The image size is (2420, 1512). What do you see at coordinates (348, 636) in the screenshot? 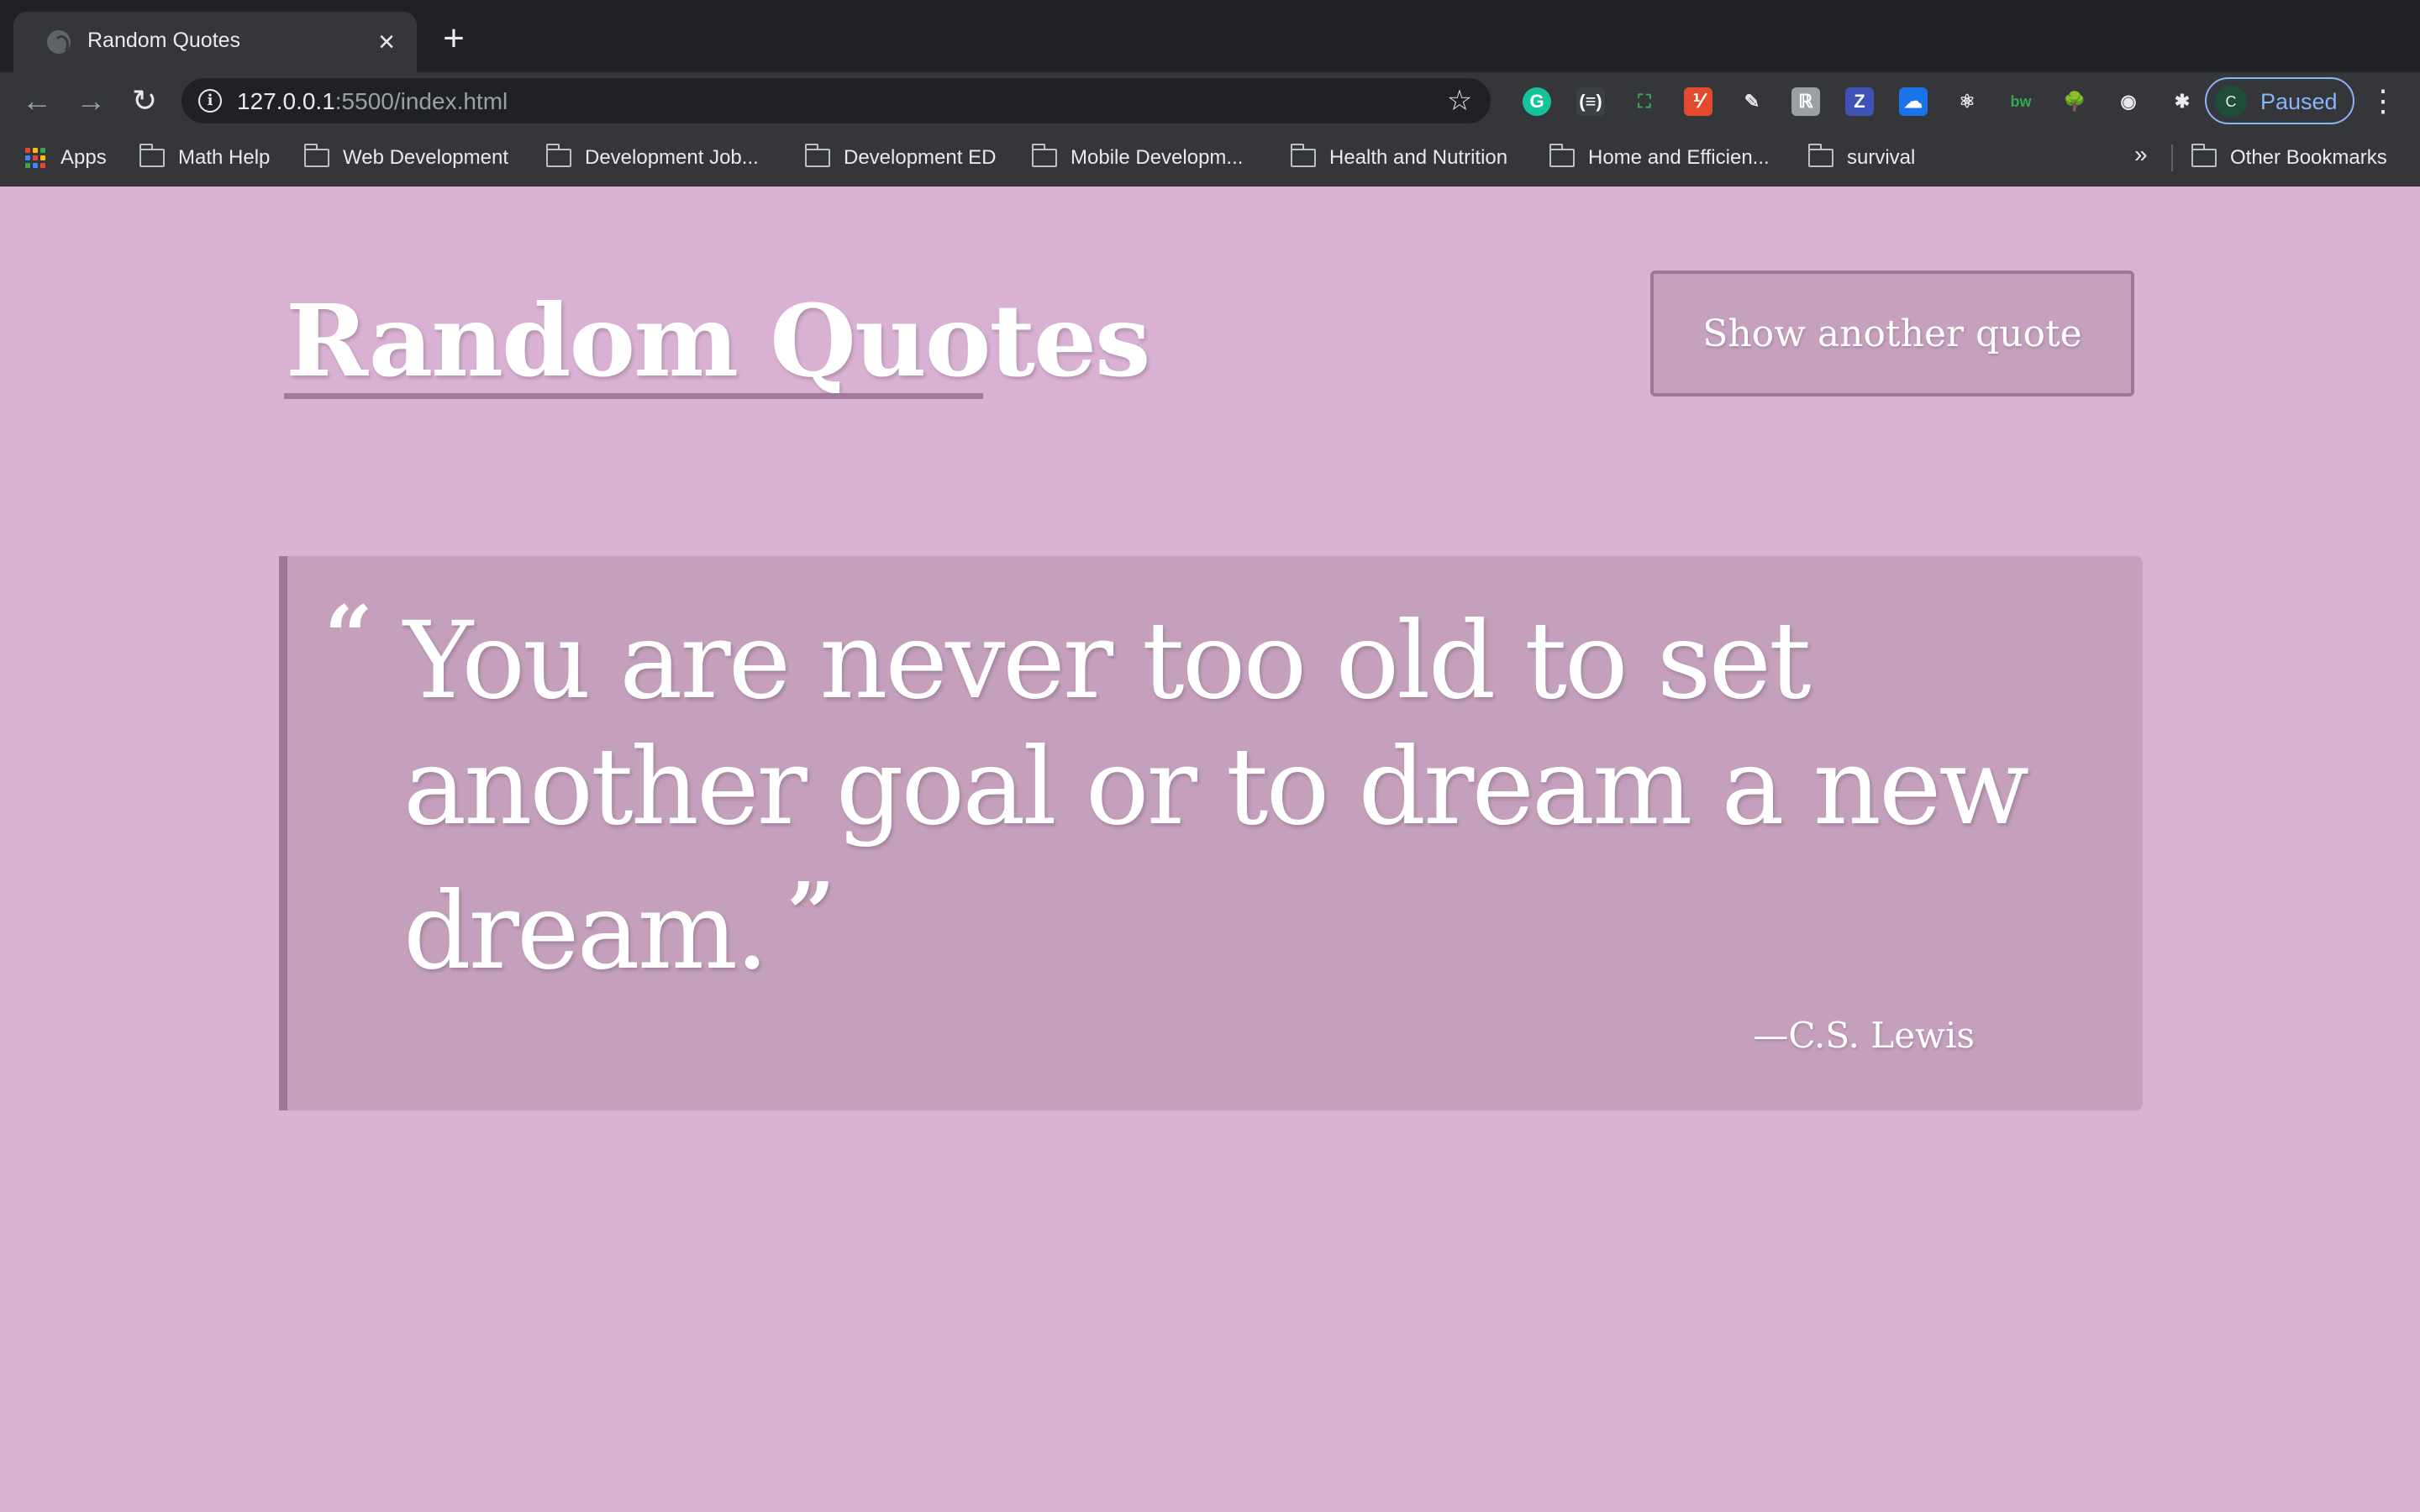
I see `open-quote-icon: “` at bounding box center [348, 636].